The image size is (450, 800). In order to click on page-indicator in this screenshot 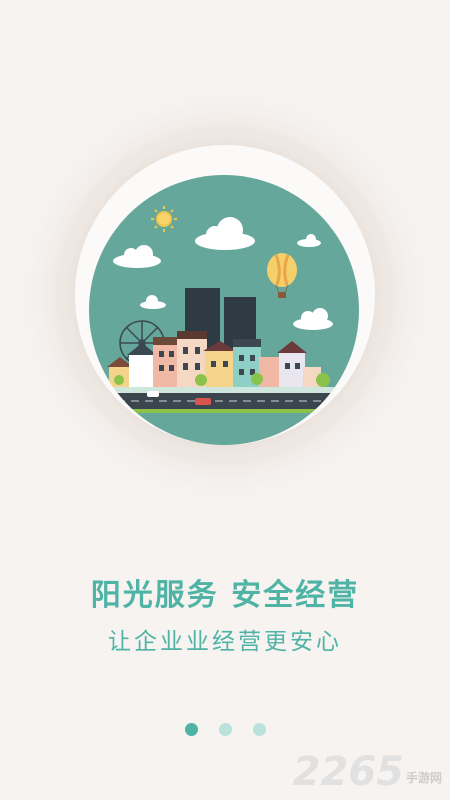, I will do `click(225, 729)`.